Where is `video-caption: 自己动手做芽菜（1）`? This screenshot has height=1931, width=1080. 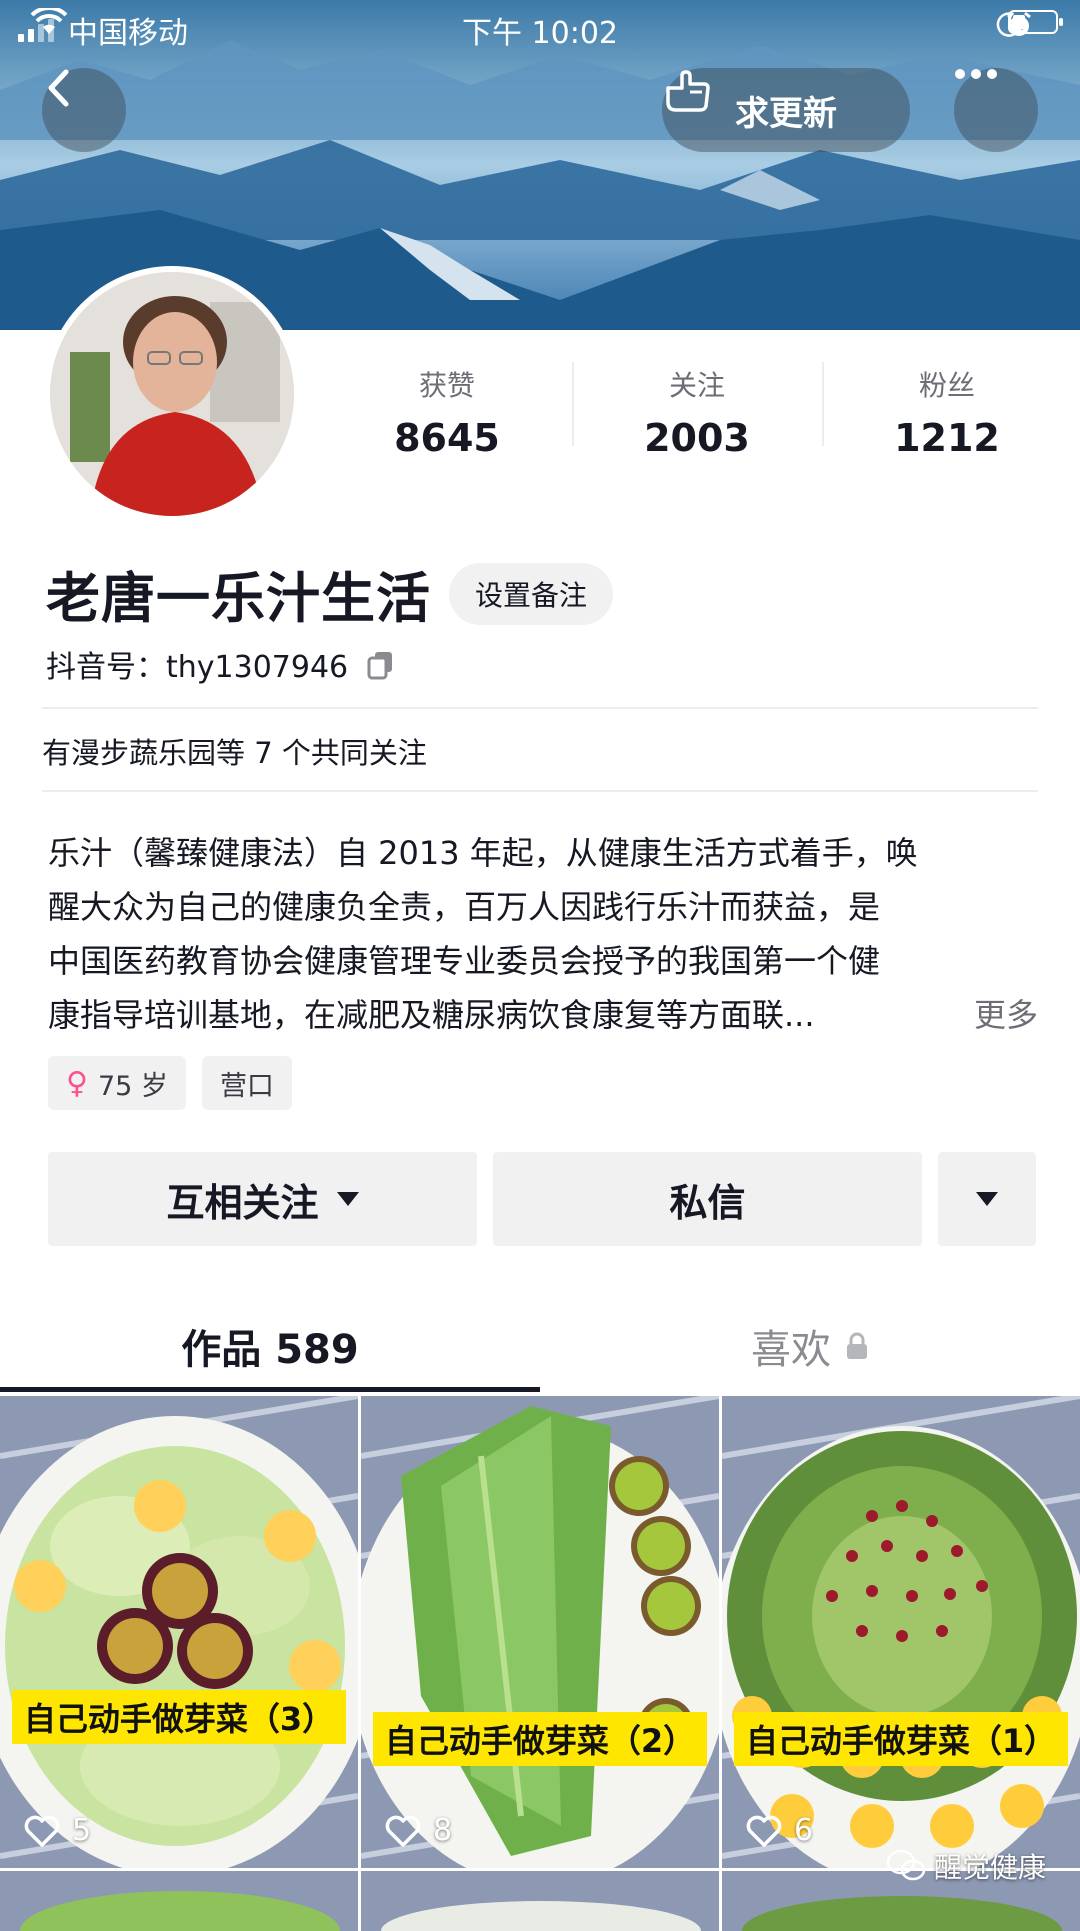 video-caption: 自己动手做芽菜（1） is located at coordinates (901, 1739).